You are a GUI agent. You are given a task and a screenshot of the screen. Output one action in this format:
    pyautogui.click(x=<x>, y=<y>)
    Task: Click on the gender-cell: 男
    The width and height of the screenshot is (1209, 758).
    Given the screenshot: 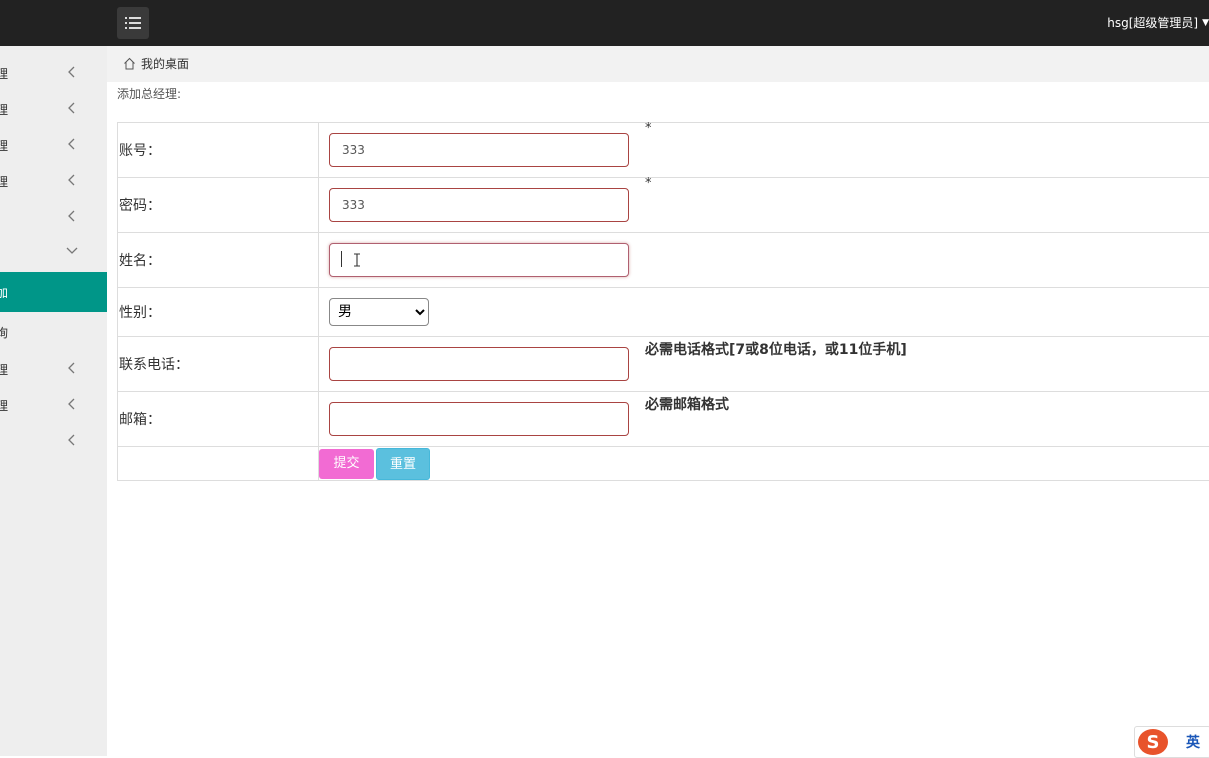 What is the action you would take?
    pyautogui.click(x=764, y=312)
    